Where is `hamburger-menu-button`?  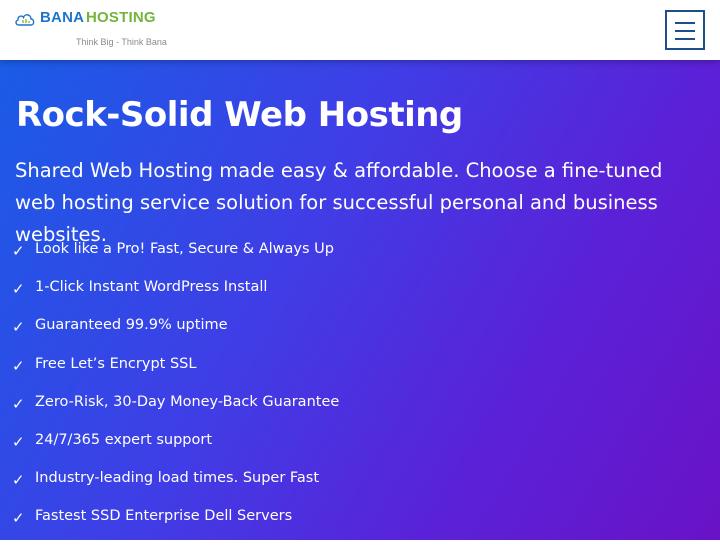
hamburger-menu-button is located at coordinates (685, 30).